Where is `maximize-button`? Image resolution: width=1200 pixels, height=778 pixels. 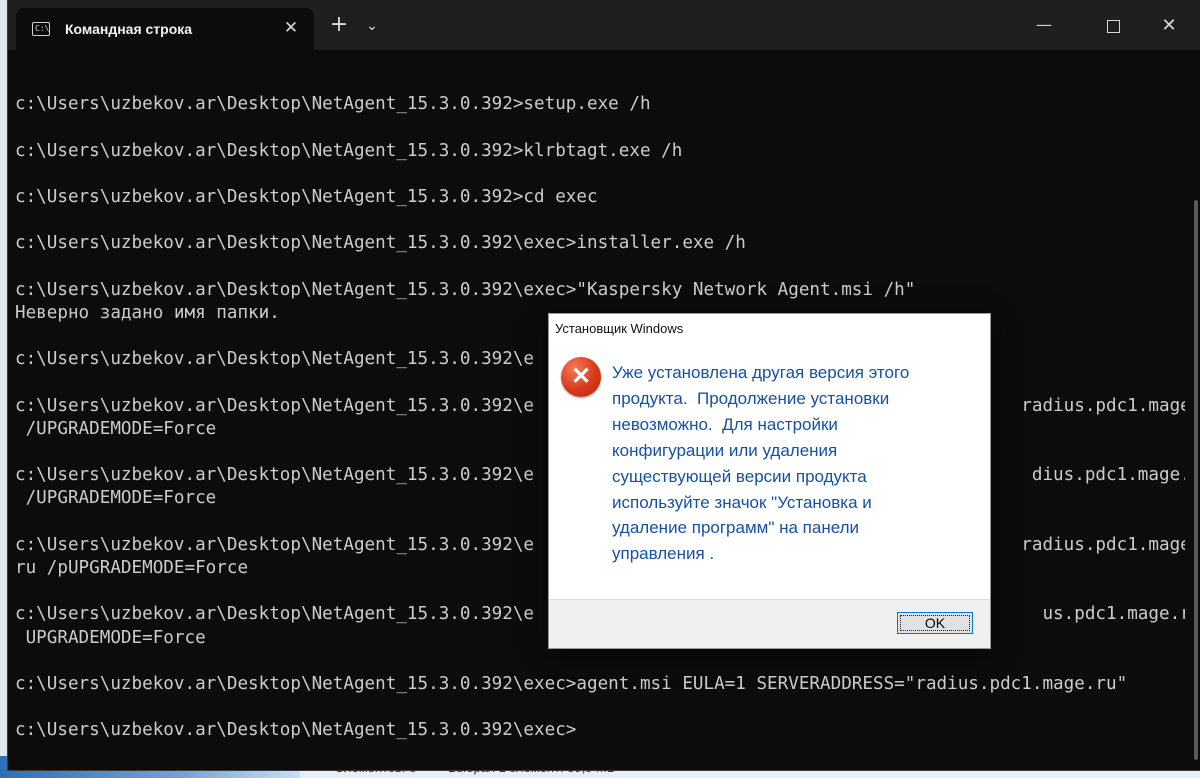 maximize-button is located at coordinates (1113, 26).